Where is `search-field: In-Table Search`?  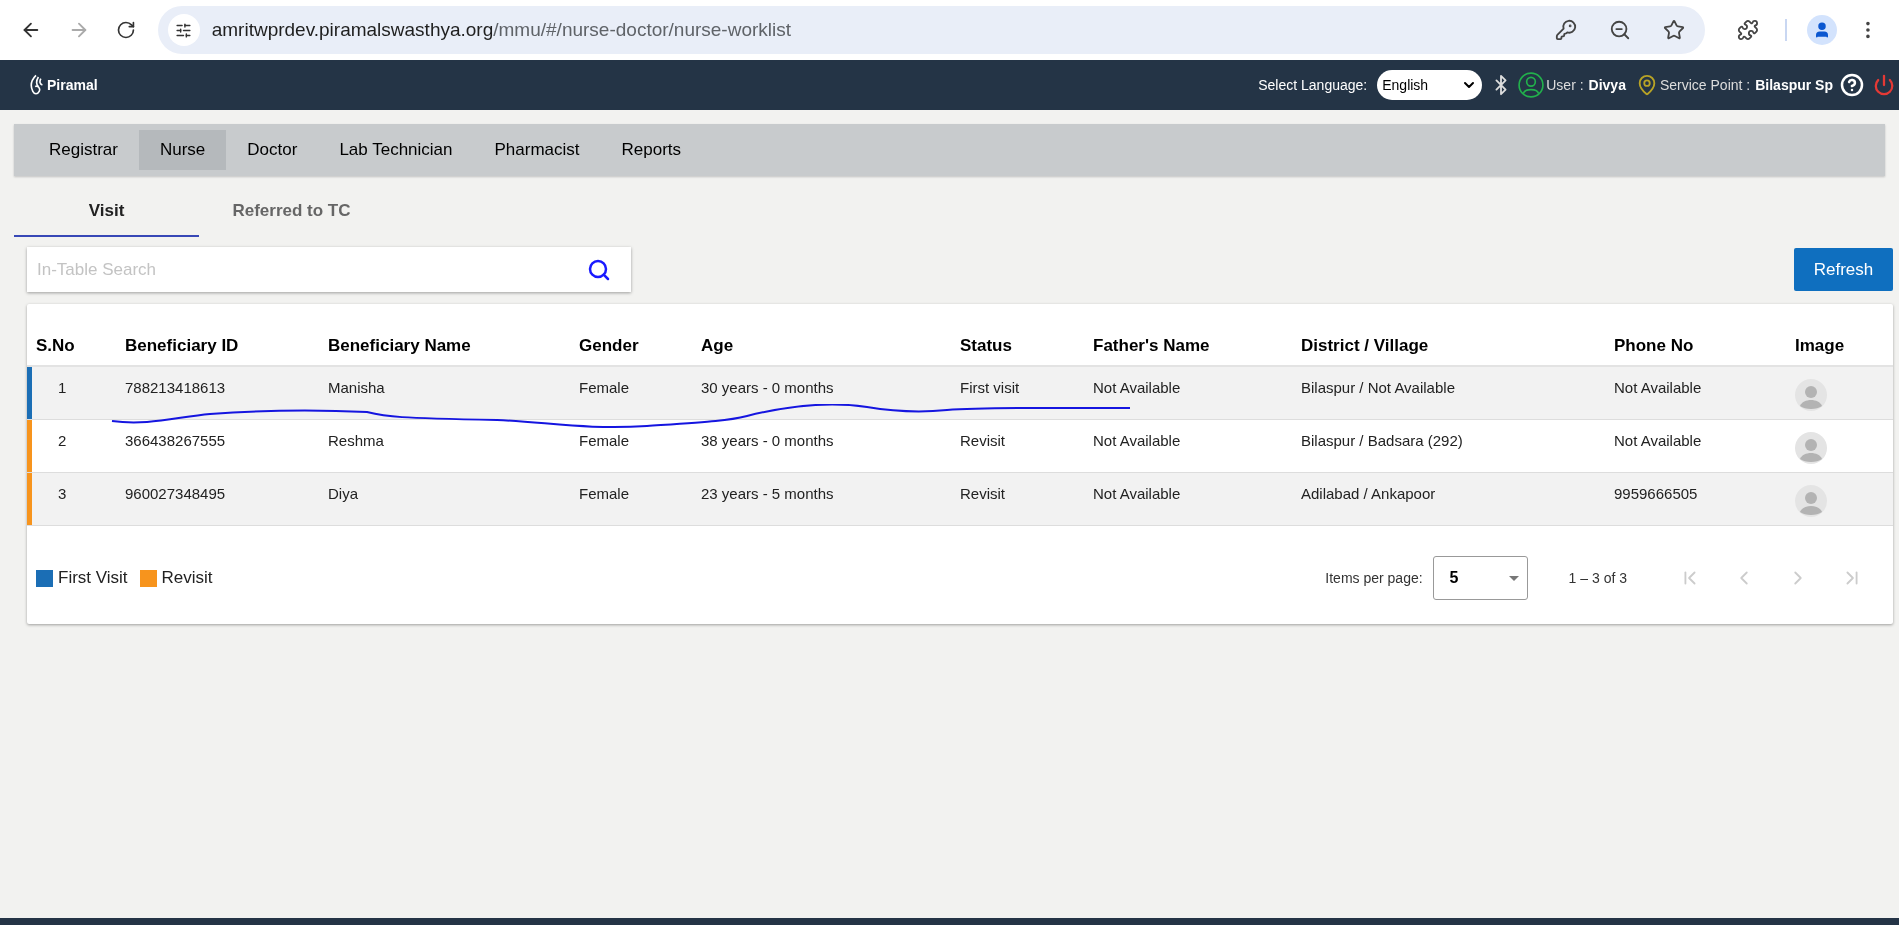 search-field: In-Table Search is located at coordinates (329, 269).